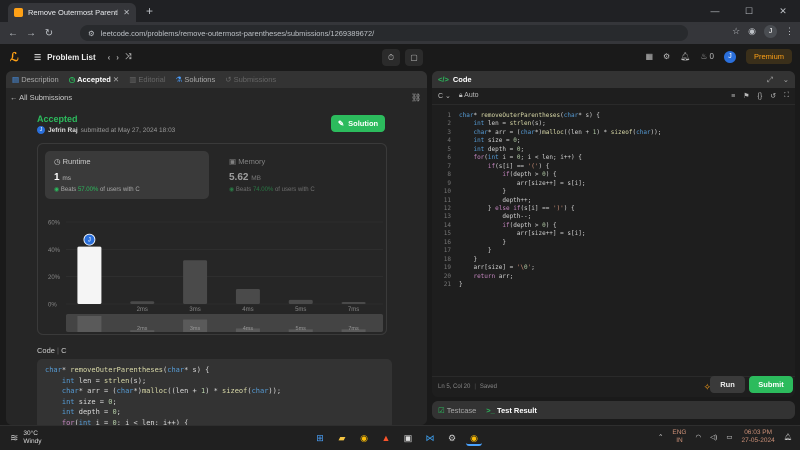  Describe the element at coordinates (300, 301) in the screenshot. I see `chart-bar` at that location.